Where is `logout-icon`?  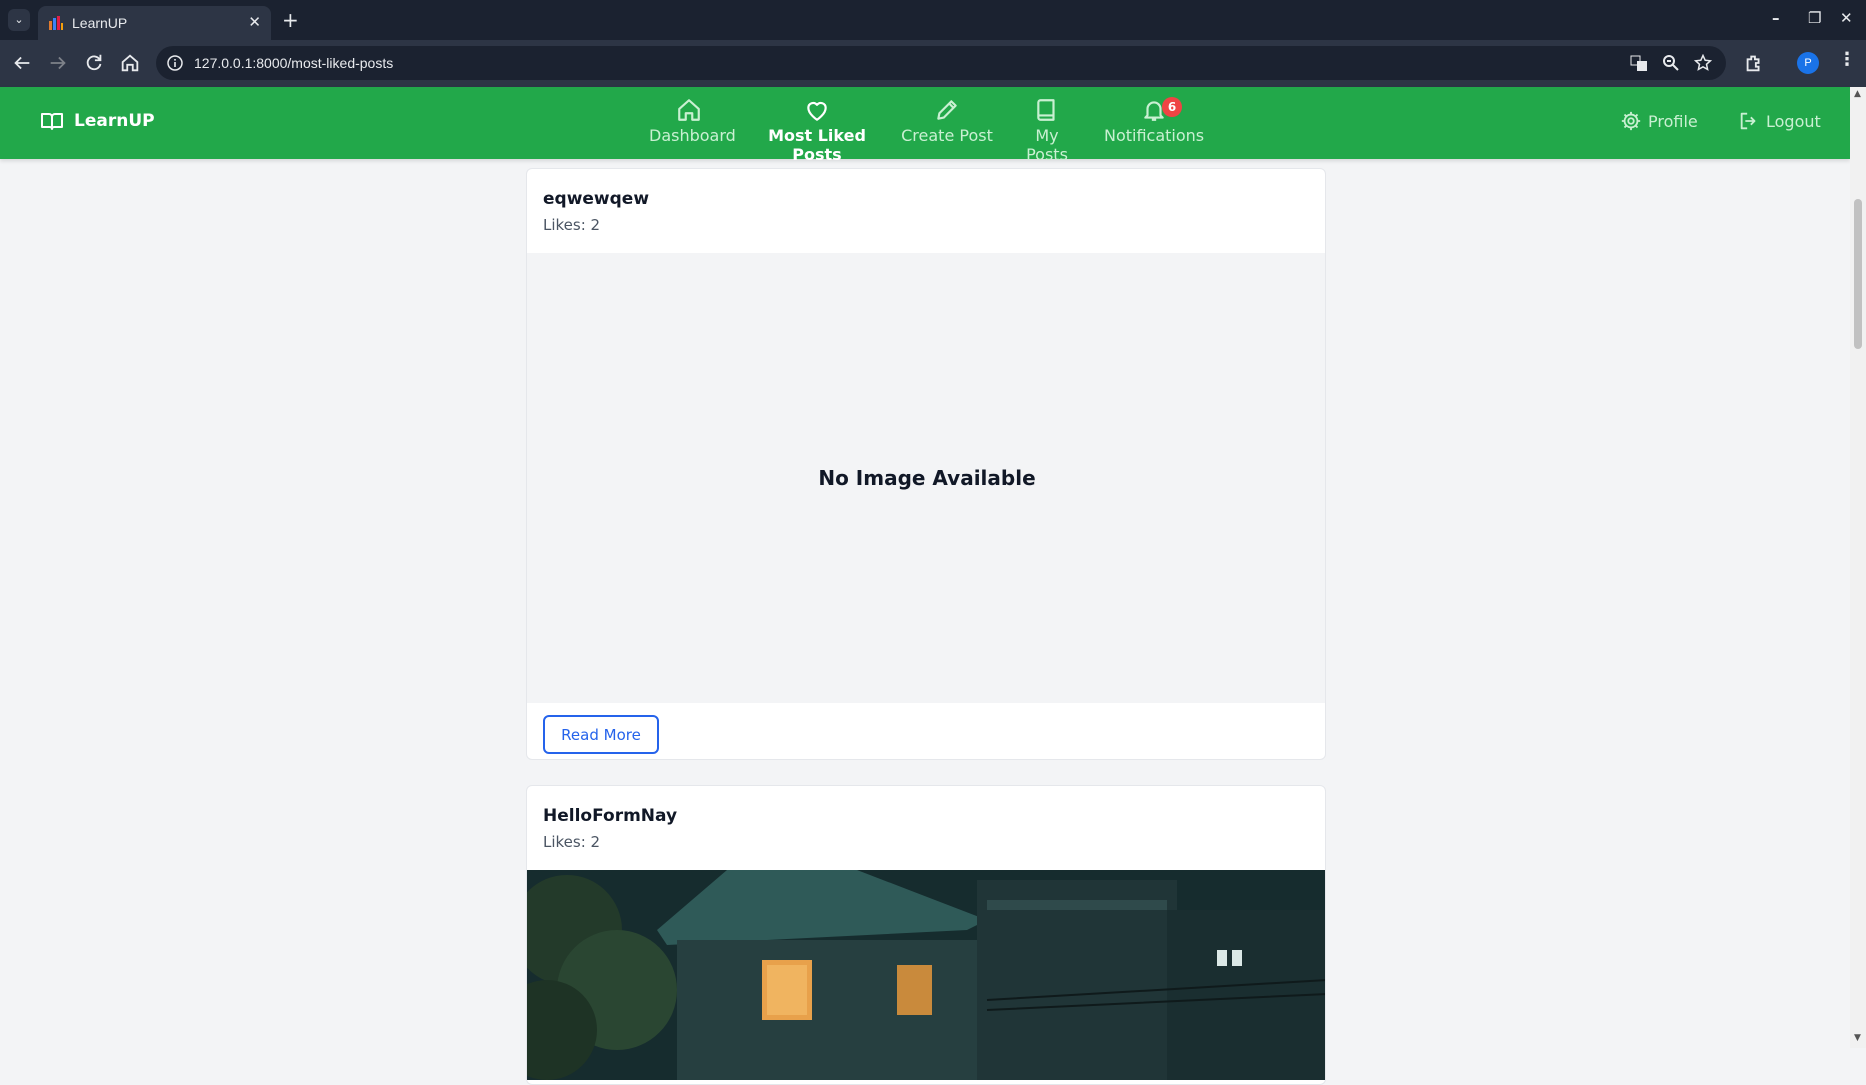 logout-icon is located at coordinates (1748, 121).